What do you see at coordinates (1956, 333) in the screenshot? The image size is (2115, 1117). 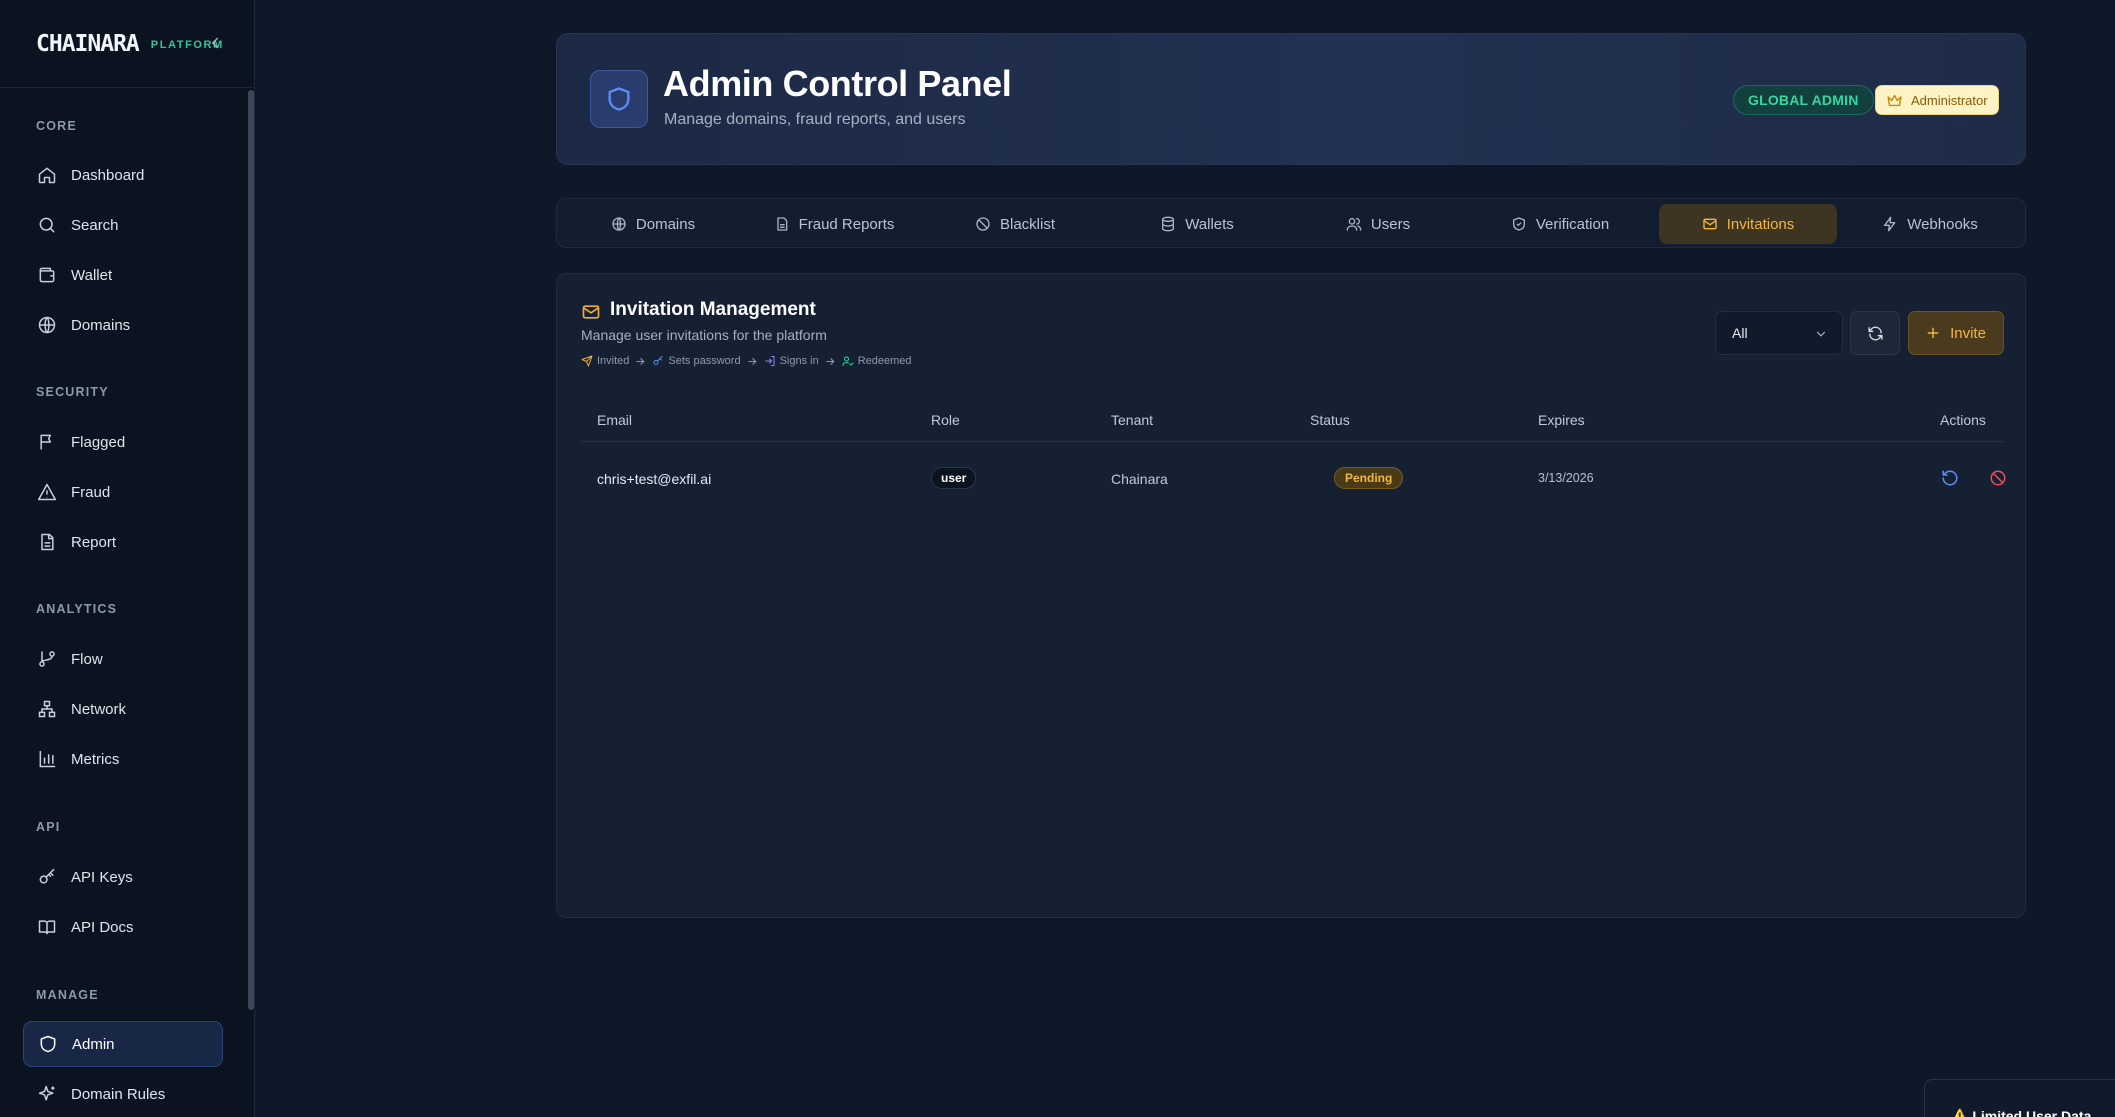 I see `invite-button: Invite` at bounding box center [1956, 333].